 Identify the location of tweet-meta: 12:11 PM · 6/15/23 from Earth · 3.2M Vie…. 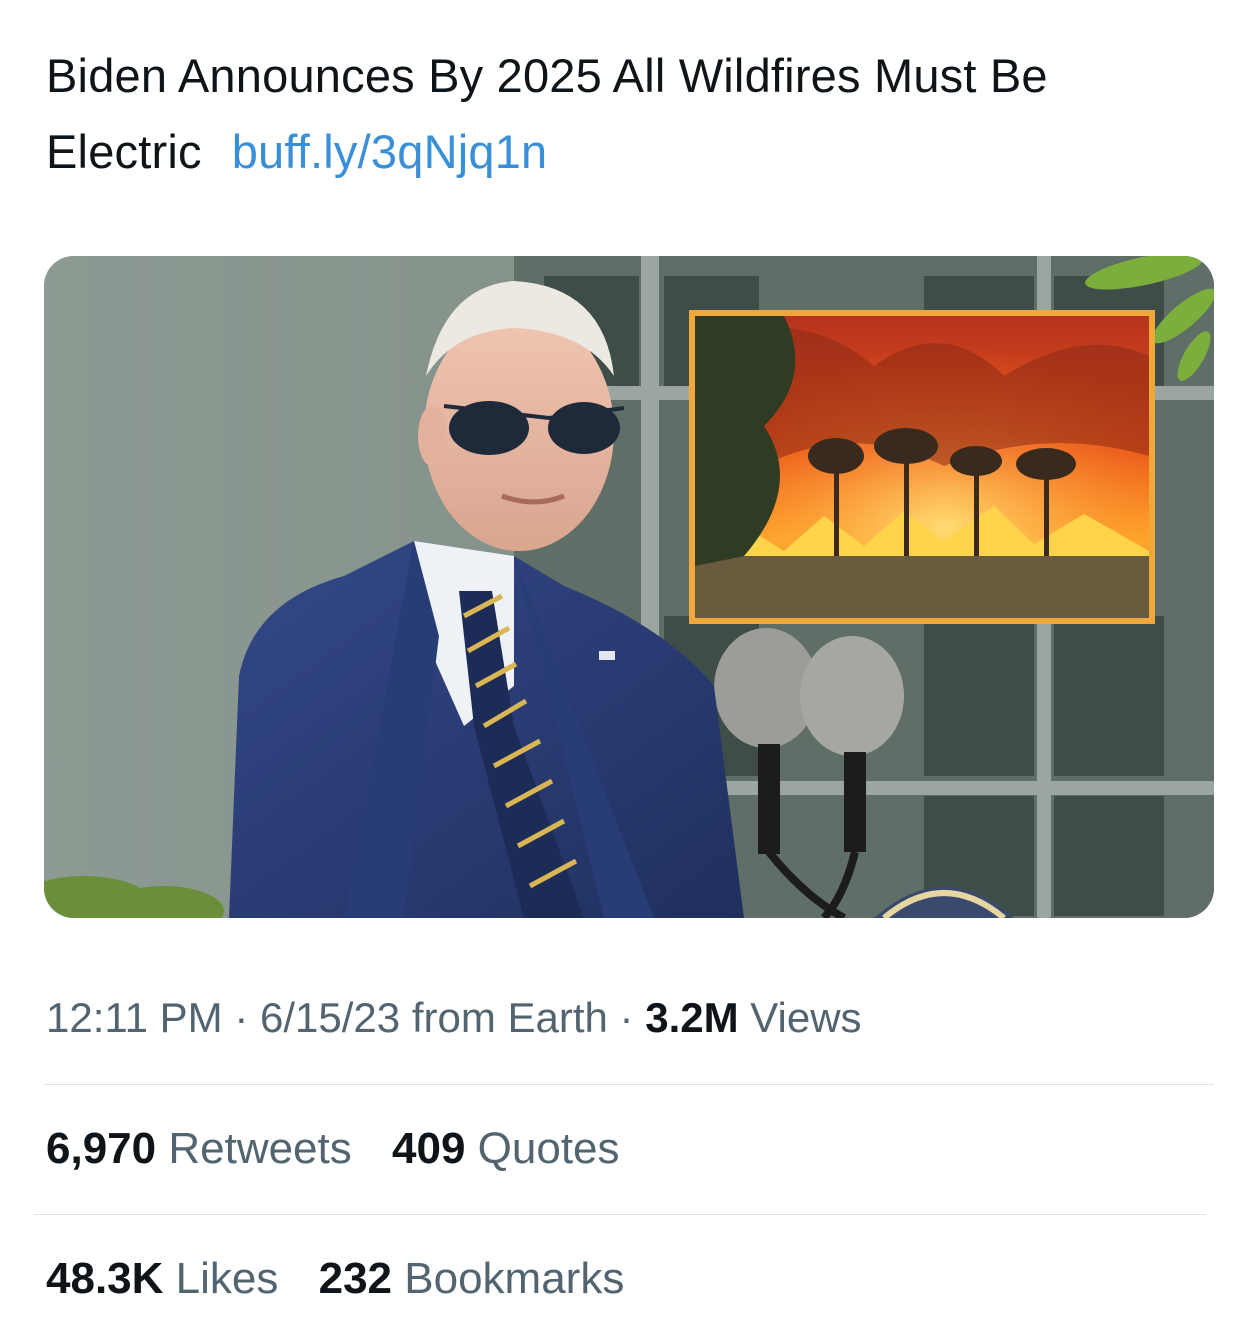
(454, 1018).